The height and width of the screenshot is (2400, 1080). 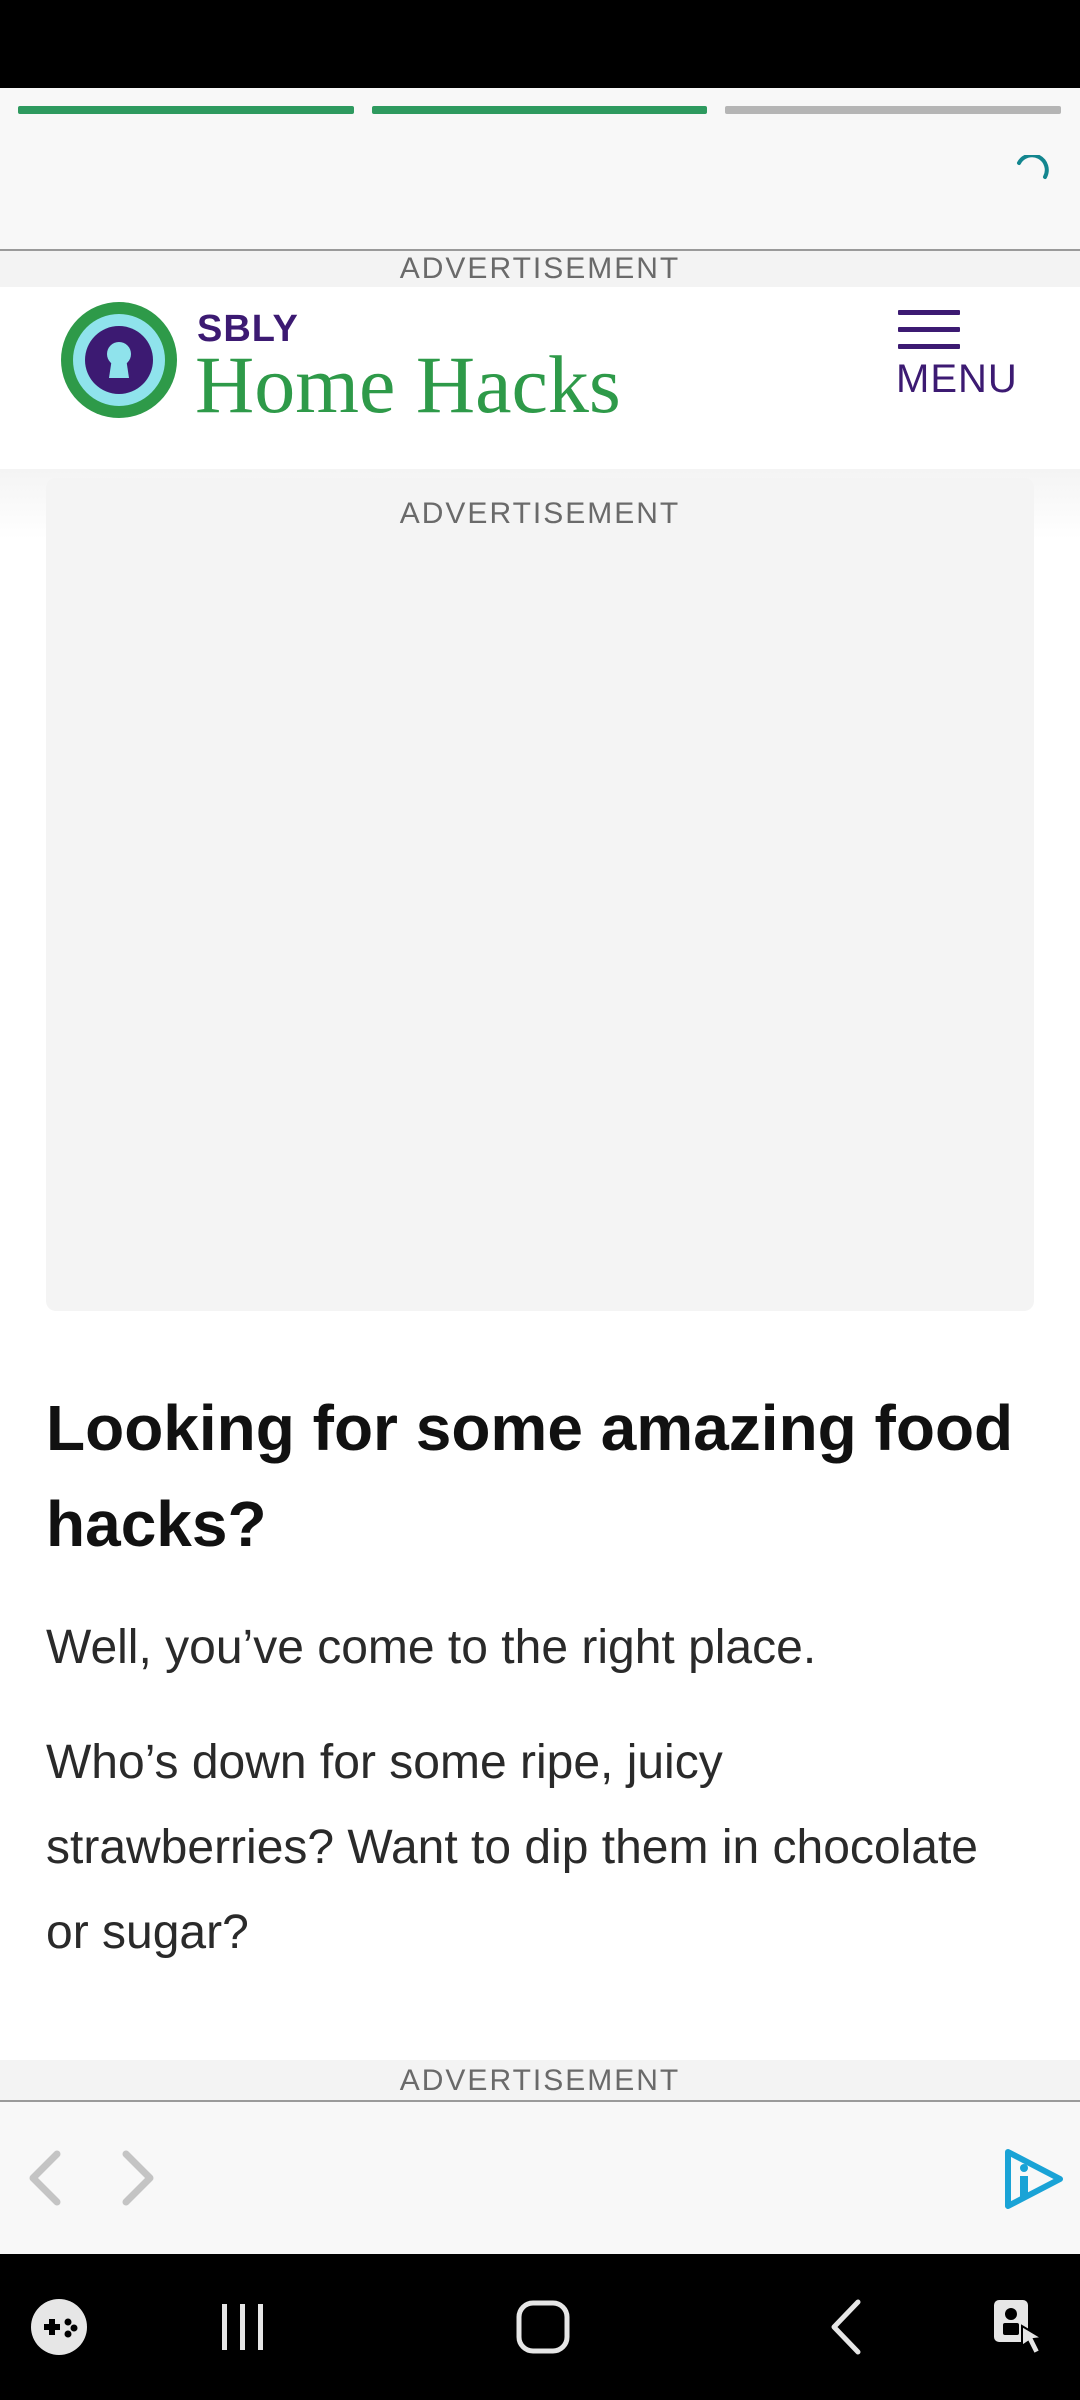 What do you see at coordinates (540, 2080) in the screenshot?
I see `ad-label-bottom: ADVERTISEMENT` at bounding box center [540, 2080].